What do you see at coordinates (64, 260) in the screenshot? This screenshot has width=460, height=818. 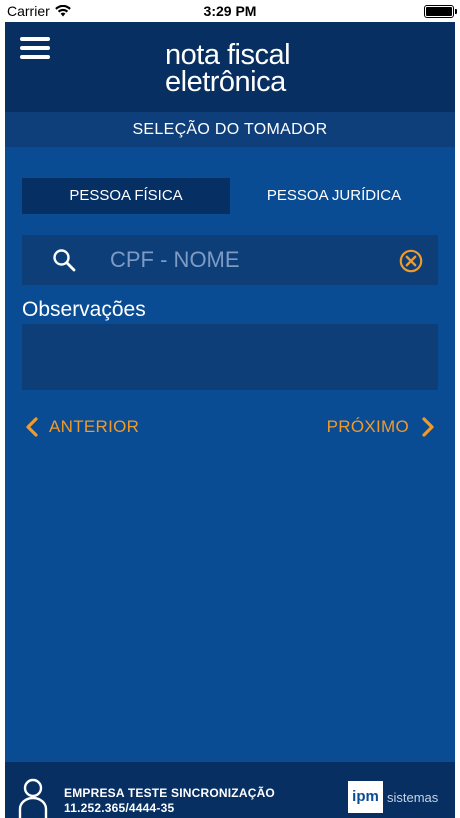 I see `search-icon` at bounding box center [64, 260].